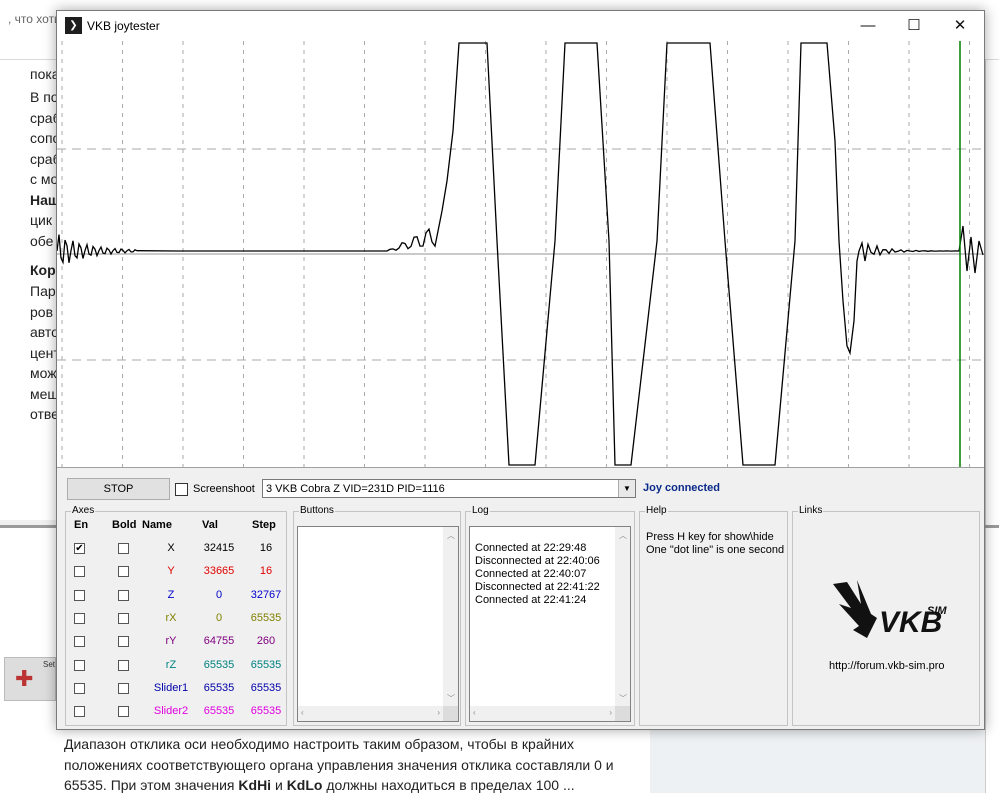 Image resolution: width=999 pixels, height=793 pixels. I want to click on buttons-list: ︿ ﹀ ‹ ›, so click(378, 624).